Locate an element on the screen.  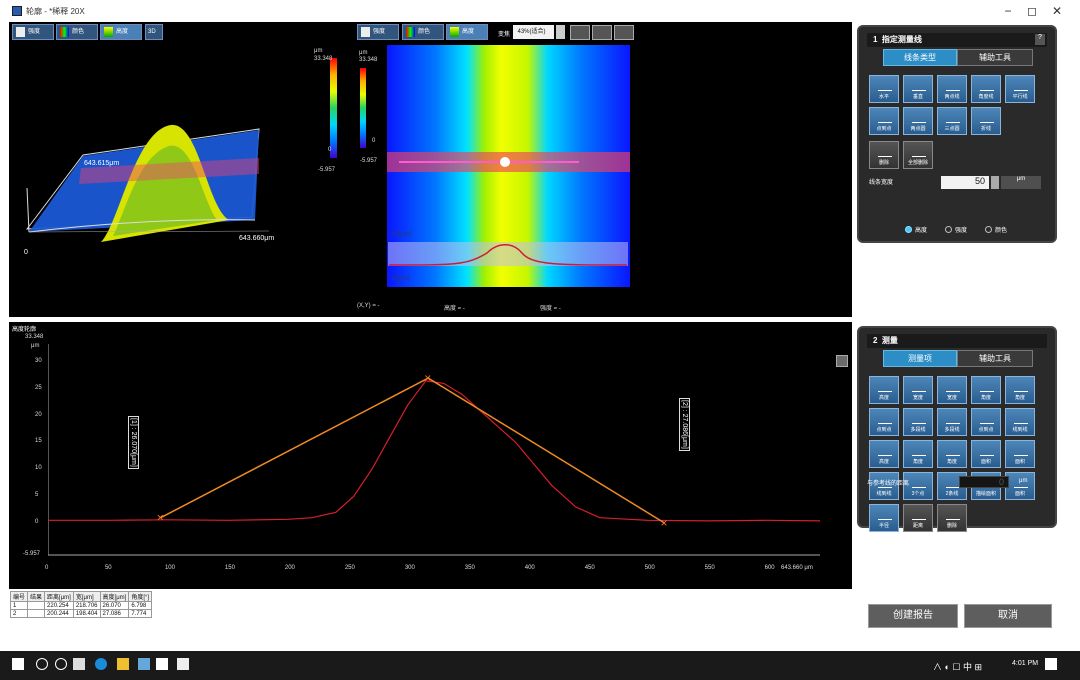
line-width-unit-select: μm is located at coordinates (1021, 182).